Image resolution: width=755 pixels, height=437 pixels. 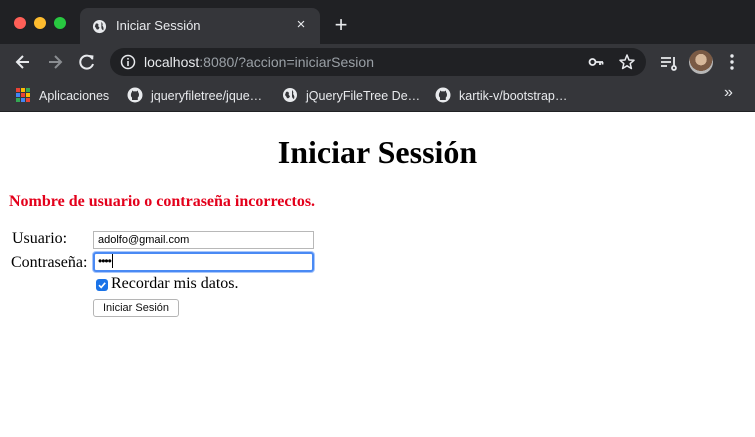 I want to click on remember-checkbox, so click(x=102, y=285).